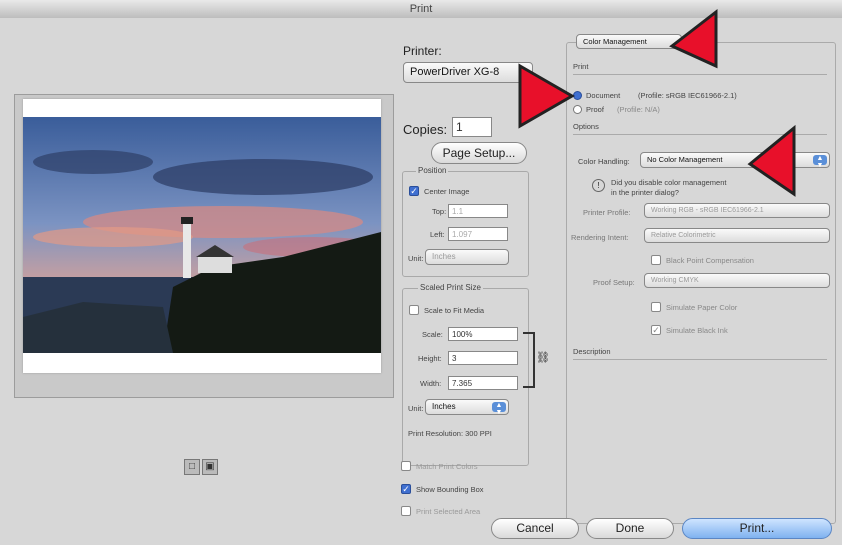 The height and width of the screenshot is (545, 842). Describe the element at coordinates (600, 237) in the screenshot. I see `rendering-intent-label: Rendering Intent:` at that location.